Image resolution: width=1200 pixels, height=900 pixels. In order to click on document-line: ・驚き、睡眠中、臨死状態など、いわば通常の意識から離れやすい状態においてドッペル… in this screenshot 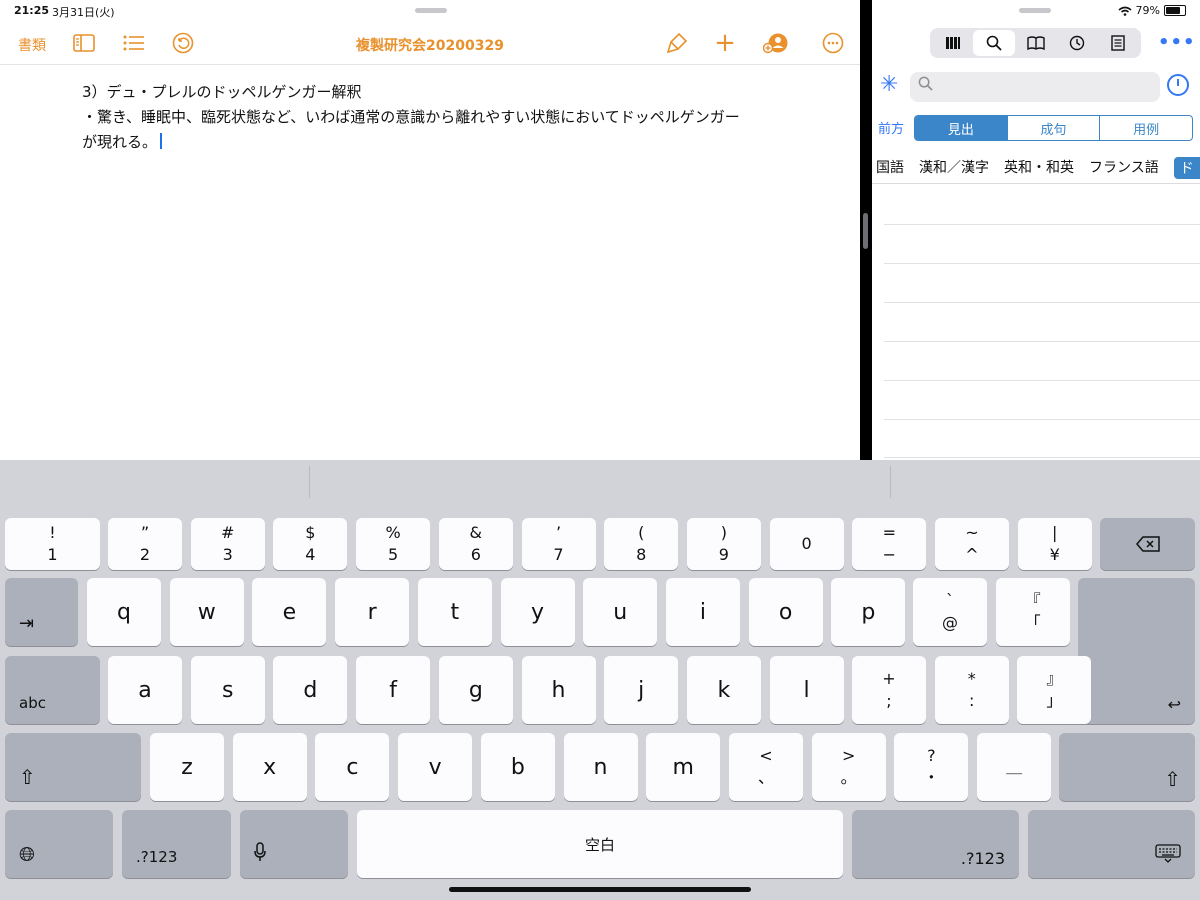, I will do `click(411, 117)`.